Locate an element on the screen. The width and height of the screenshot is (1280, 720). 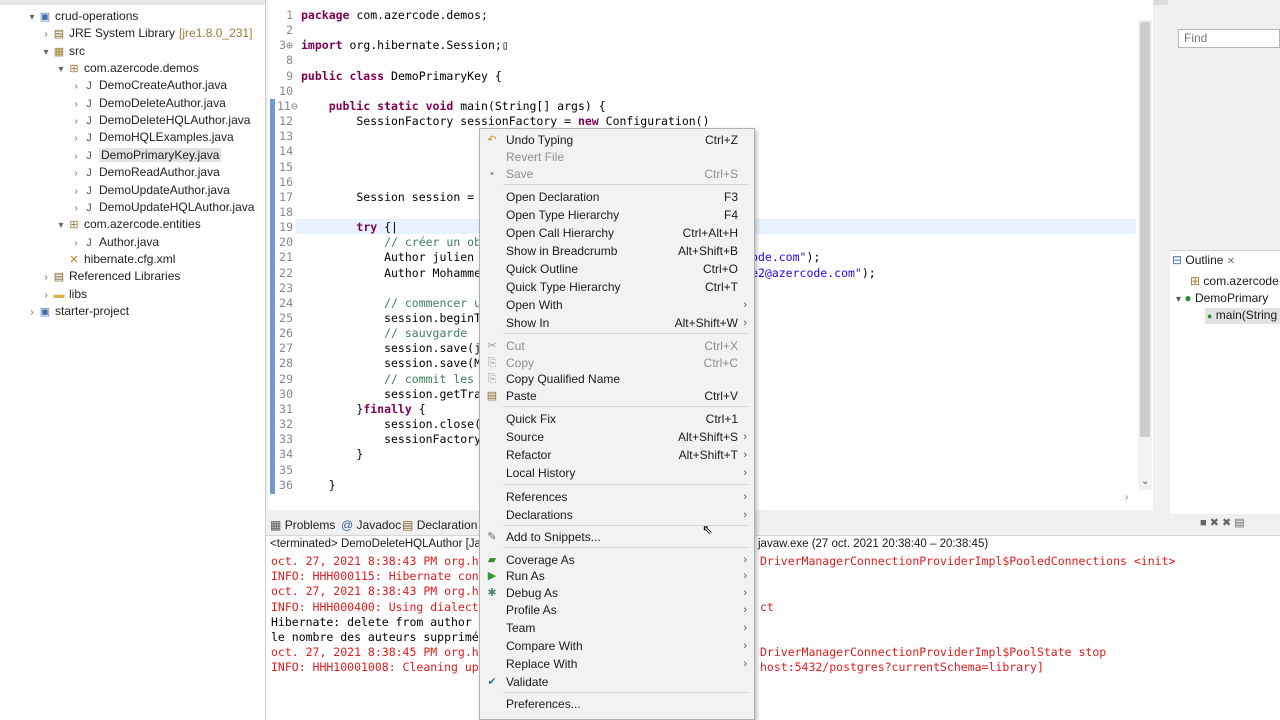
close-icon: ✕ is located at coordinates (1231, 261).